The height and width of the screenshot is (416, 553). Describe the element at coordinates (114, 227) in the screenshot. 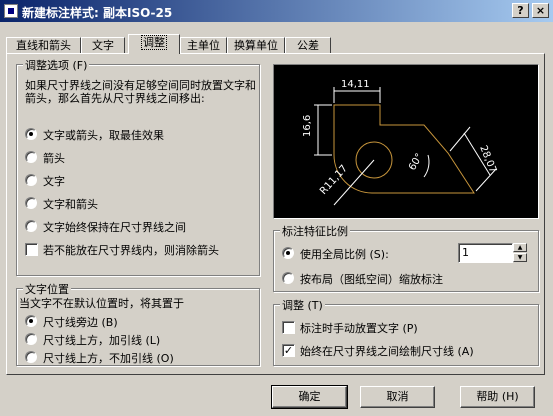

I see `fit-option-keep-text-label: 文字始终保持在尺寸界线之间` at that location.